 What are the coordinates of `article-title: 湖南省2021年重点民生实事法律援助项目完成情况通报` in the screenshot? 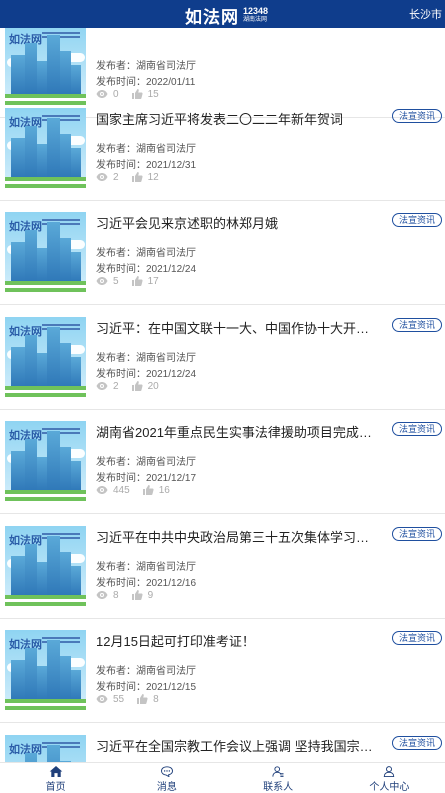 It's located at (238, 431).